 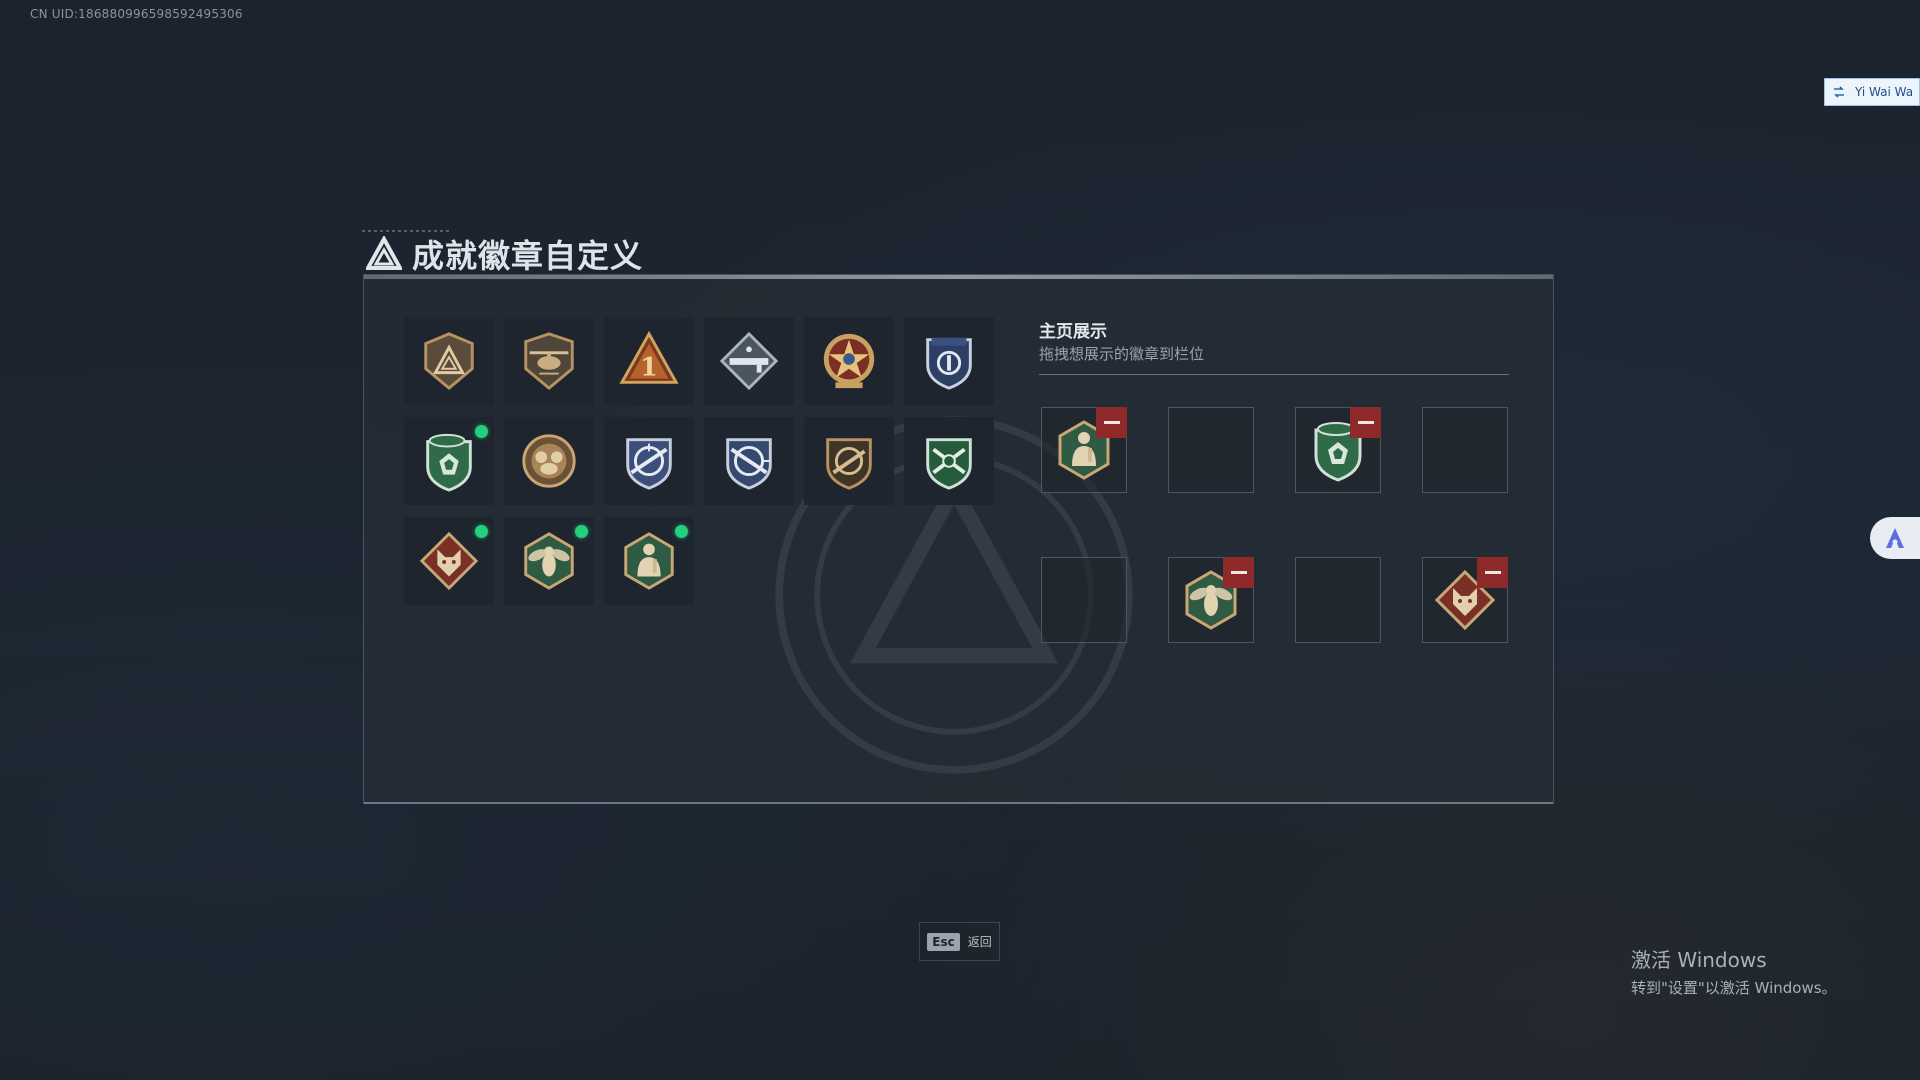 I want to click on back-label: 返回, so click(x=979, y=942).